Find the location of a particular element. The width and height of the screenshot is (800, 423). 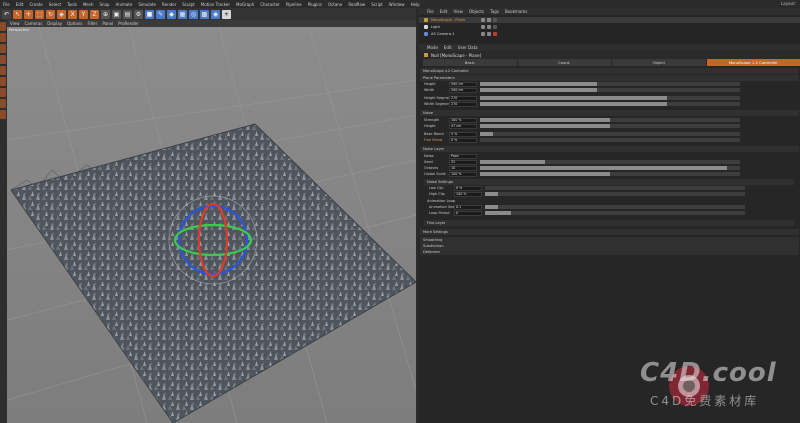

object-menu-item: Edit is located at coordinates (444, 11).